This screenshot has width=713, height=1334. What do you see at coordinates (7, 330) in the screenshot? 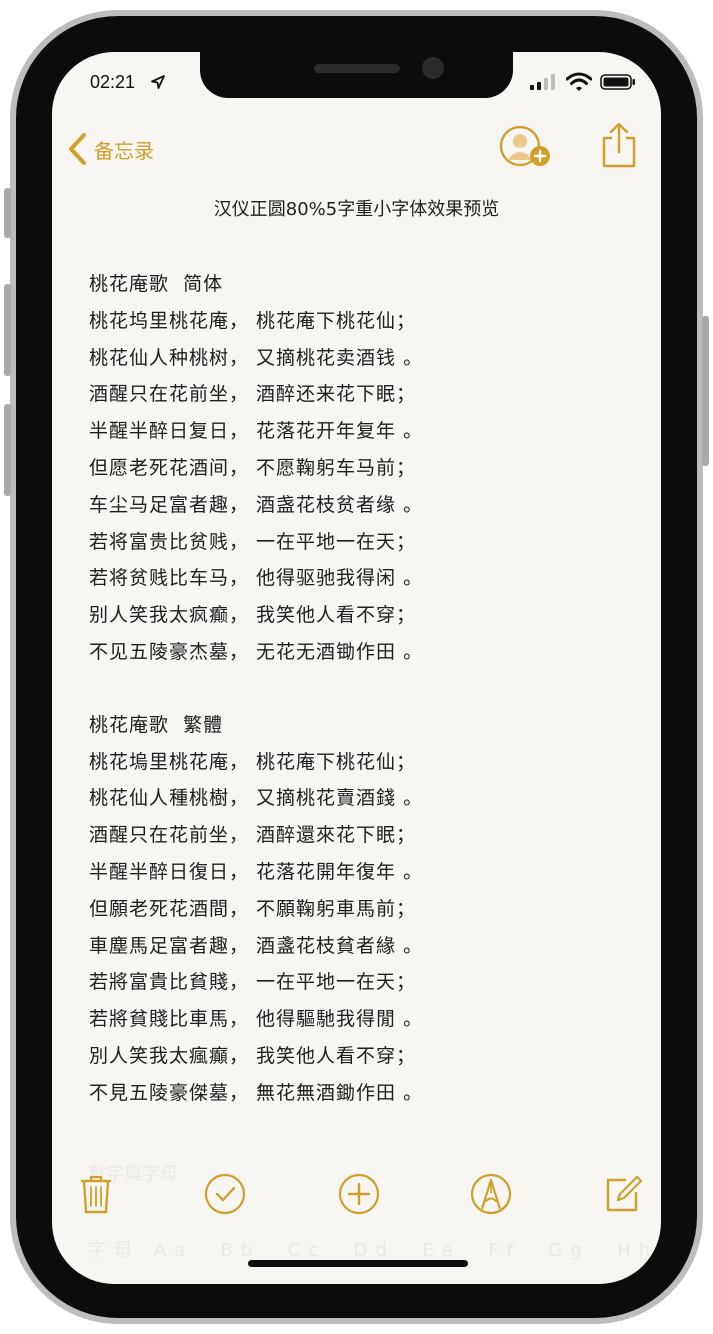
I see `volume-up-button` at bounding box center [7, 330].